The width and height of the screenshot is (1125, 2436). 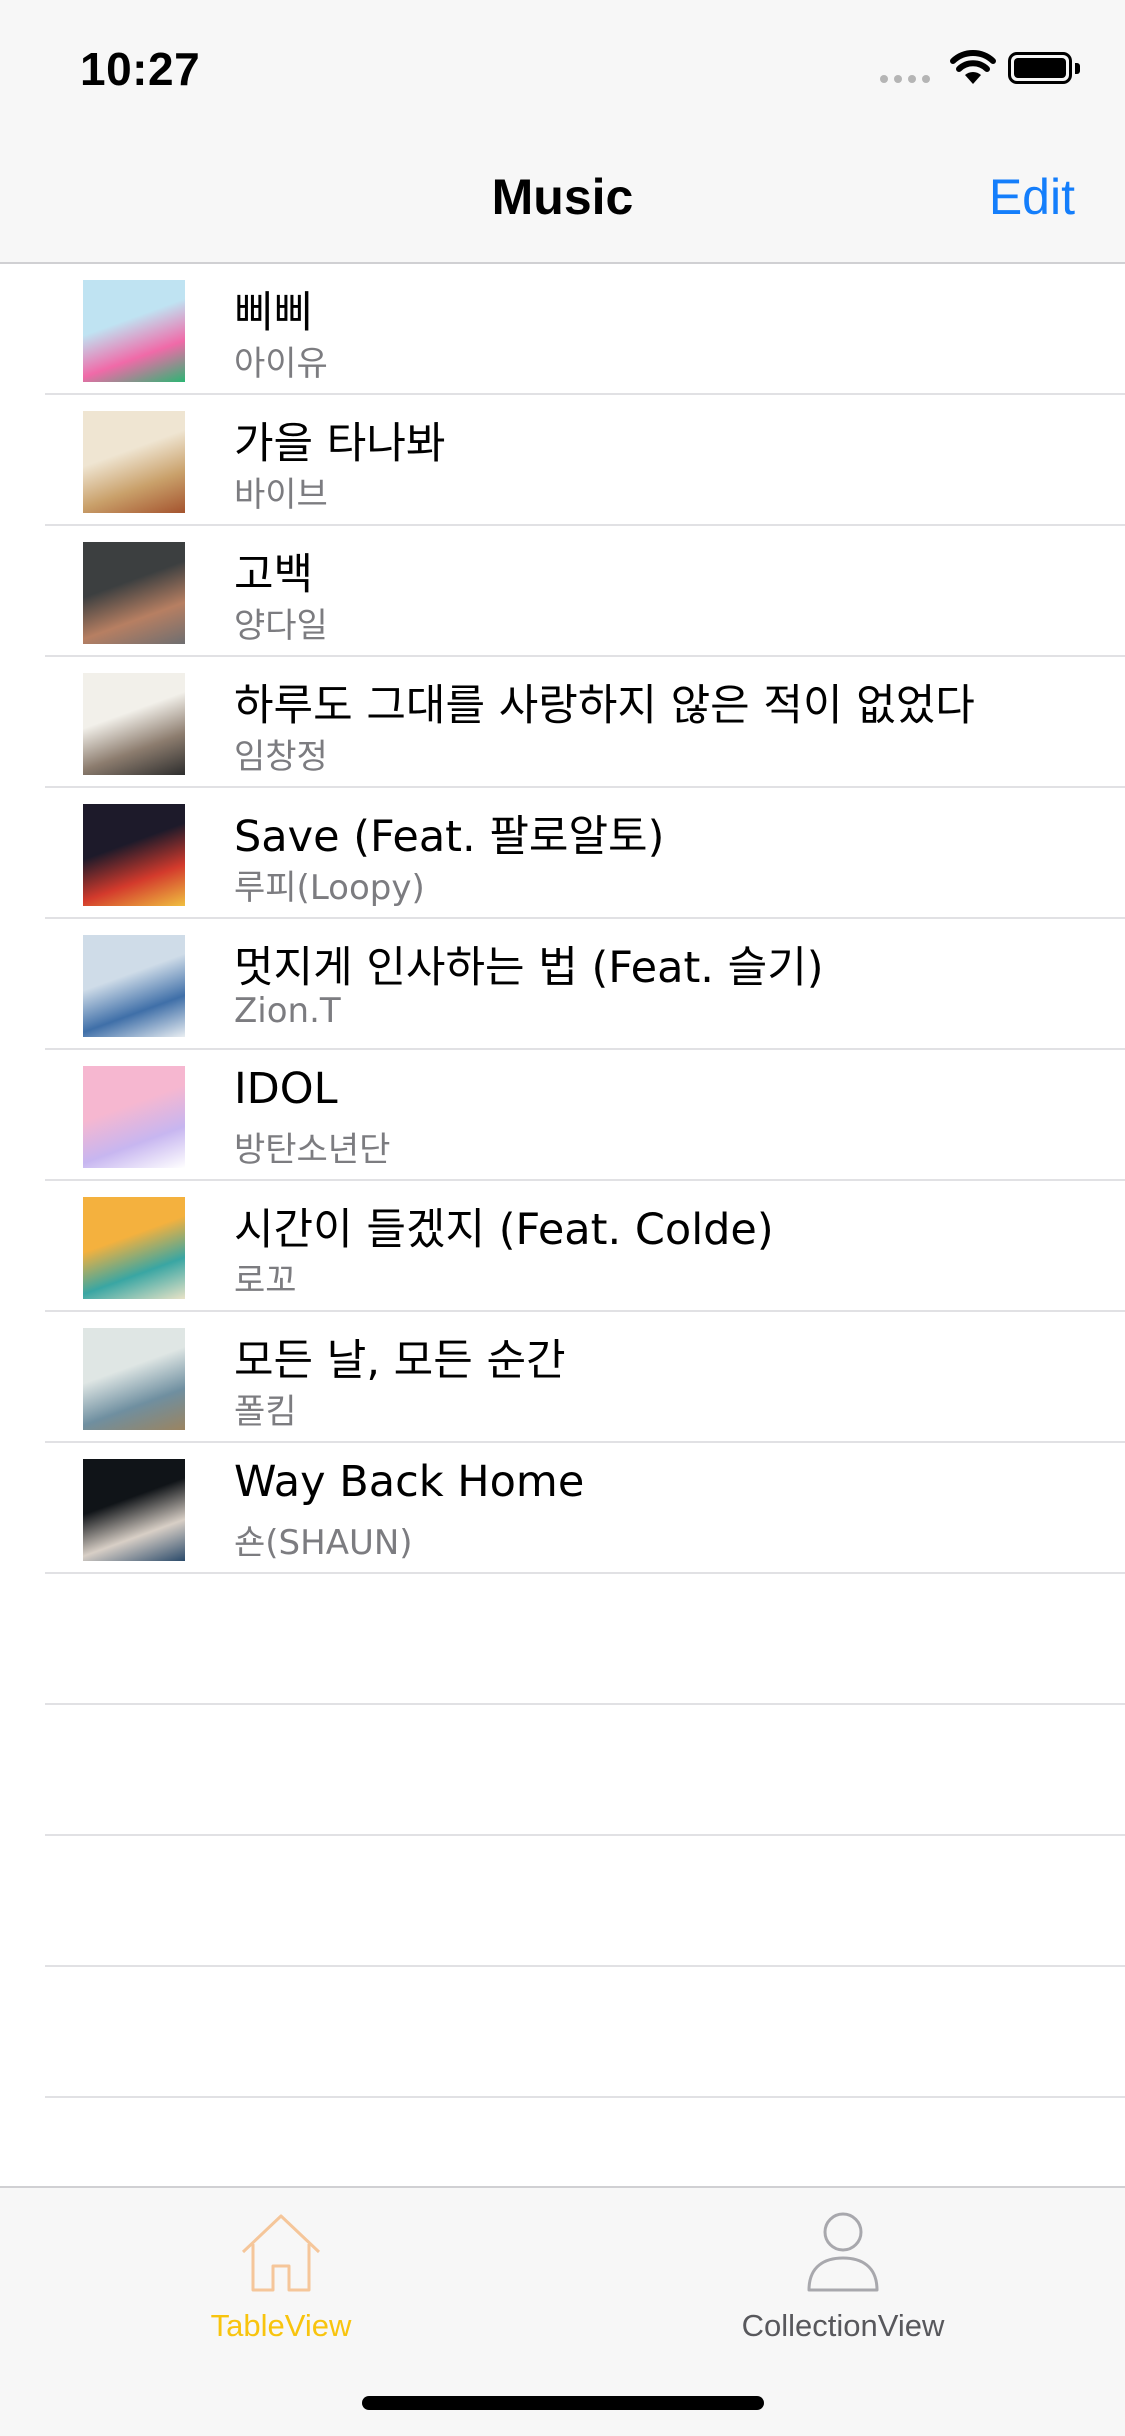 What do you see at coordinates (562, 329) in the screenshot?
I see `song-cell: 삐삐아이유` at bounding box center [562, 329].